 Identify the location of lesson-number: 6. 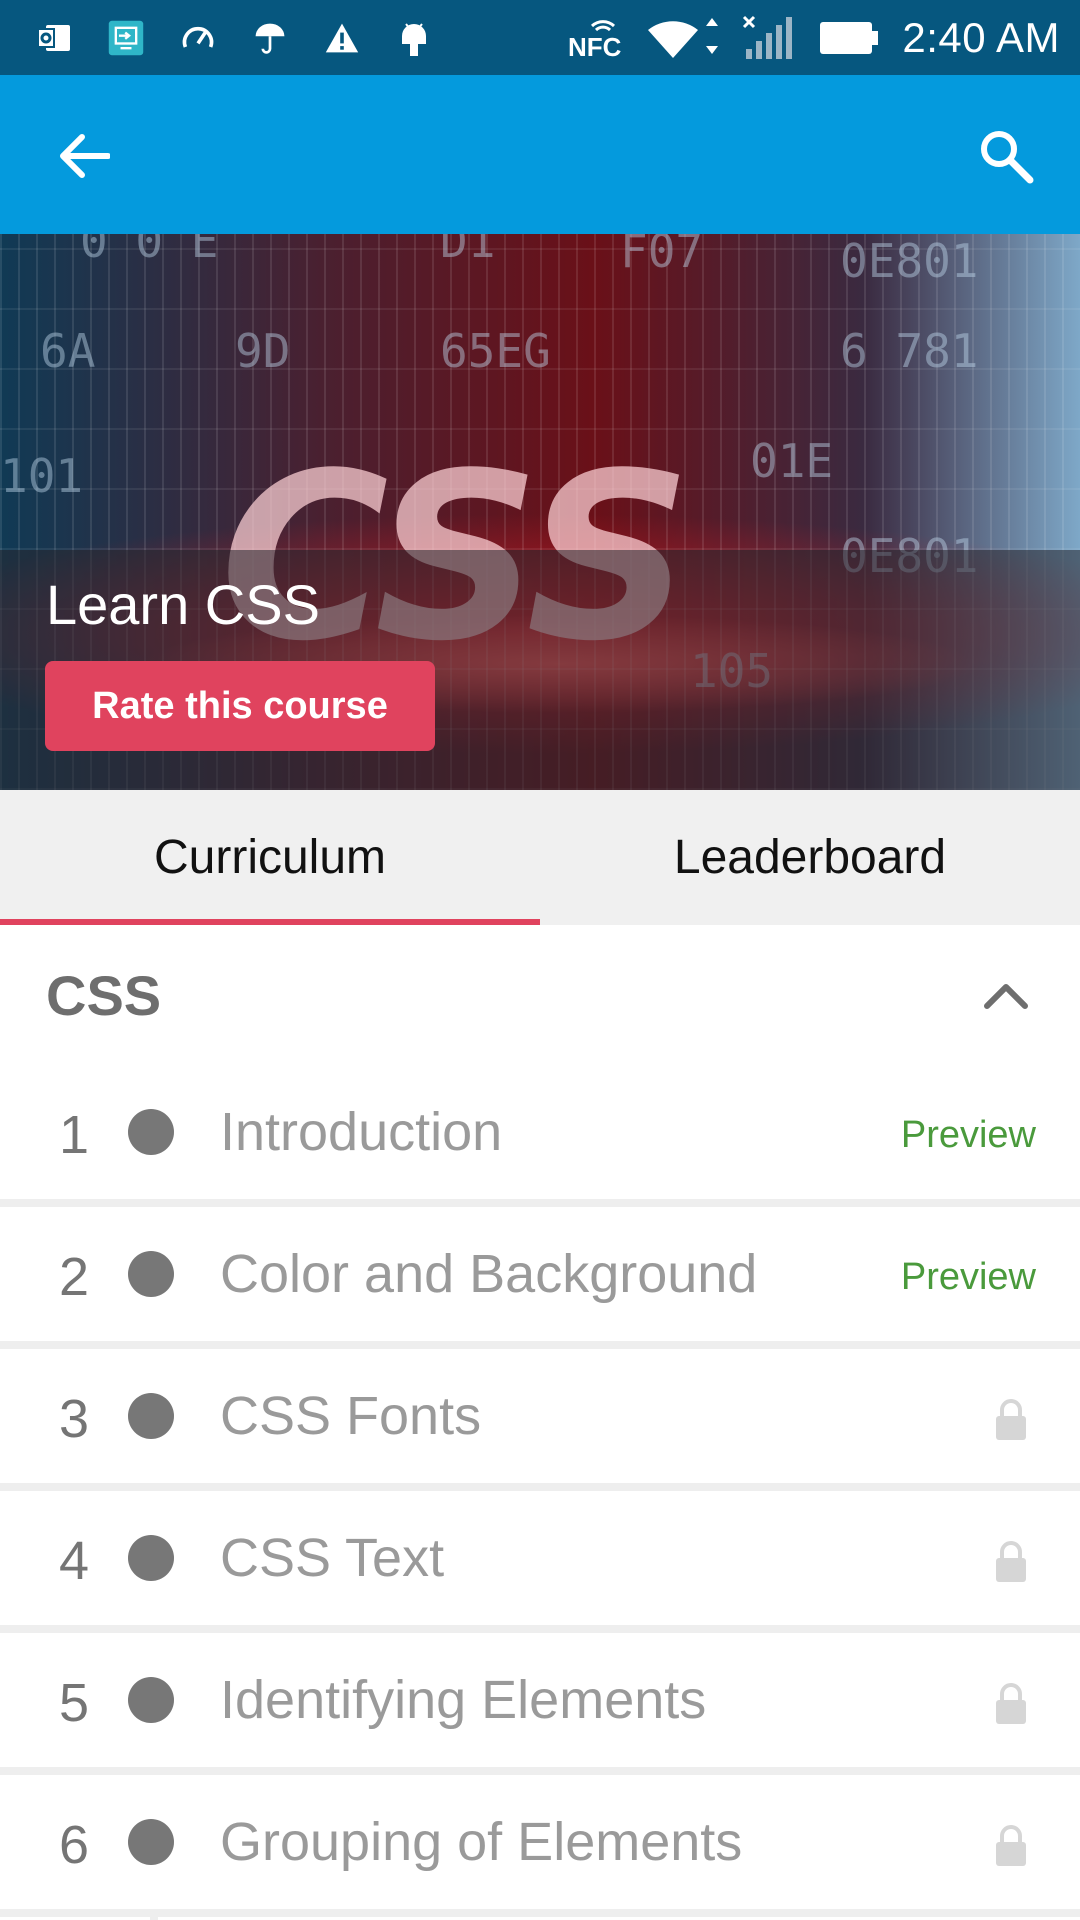
(74, 1845).